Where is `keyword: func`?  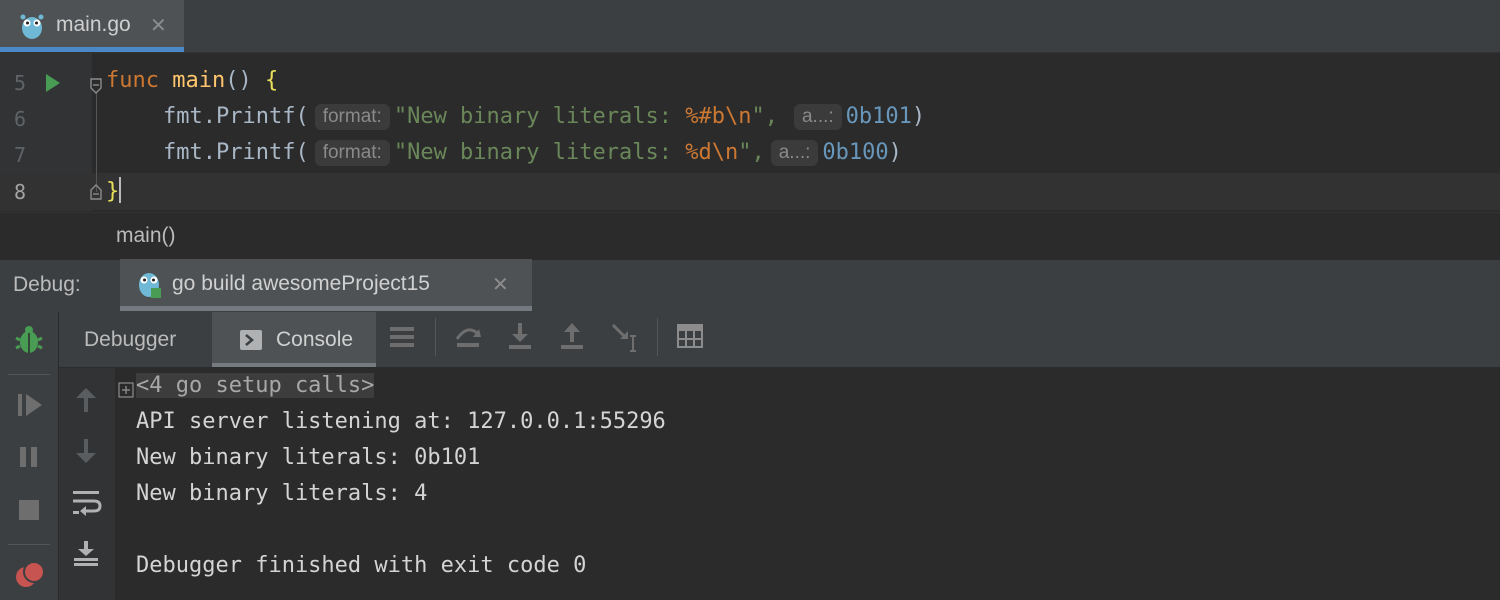 keyword: func is located at coordinates (132, 80).